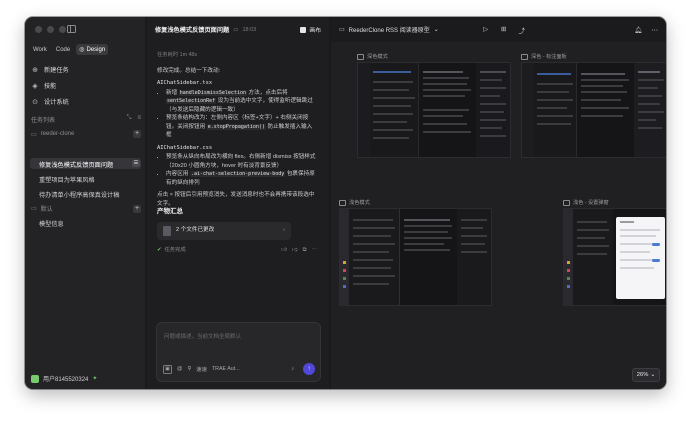  I want to click on mode-select: 速速, so click(201, 369).